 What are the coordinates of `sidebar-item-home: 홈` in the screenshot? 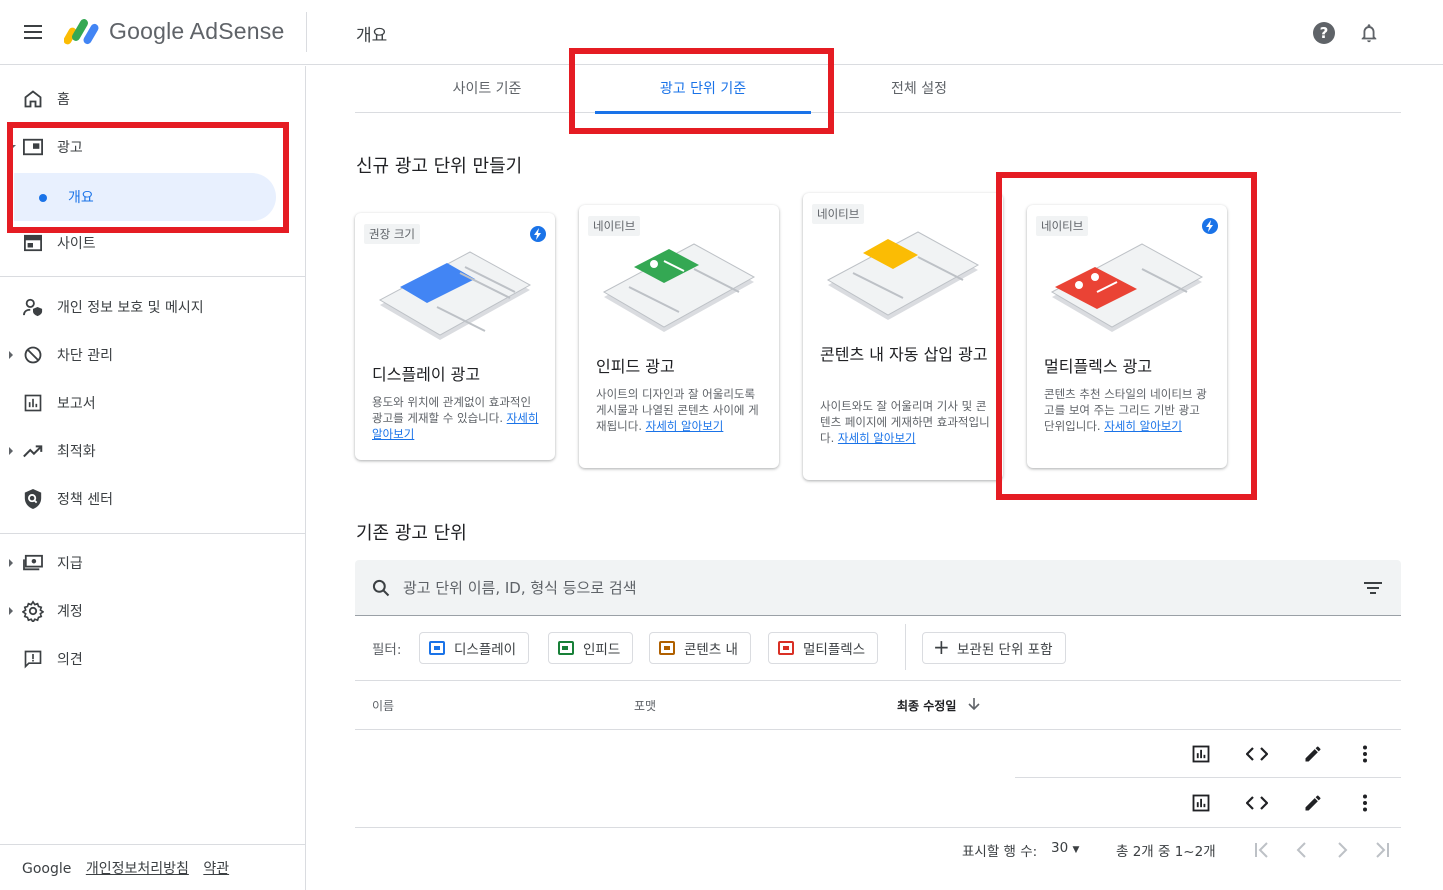 It's located at (153, 99).